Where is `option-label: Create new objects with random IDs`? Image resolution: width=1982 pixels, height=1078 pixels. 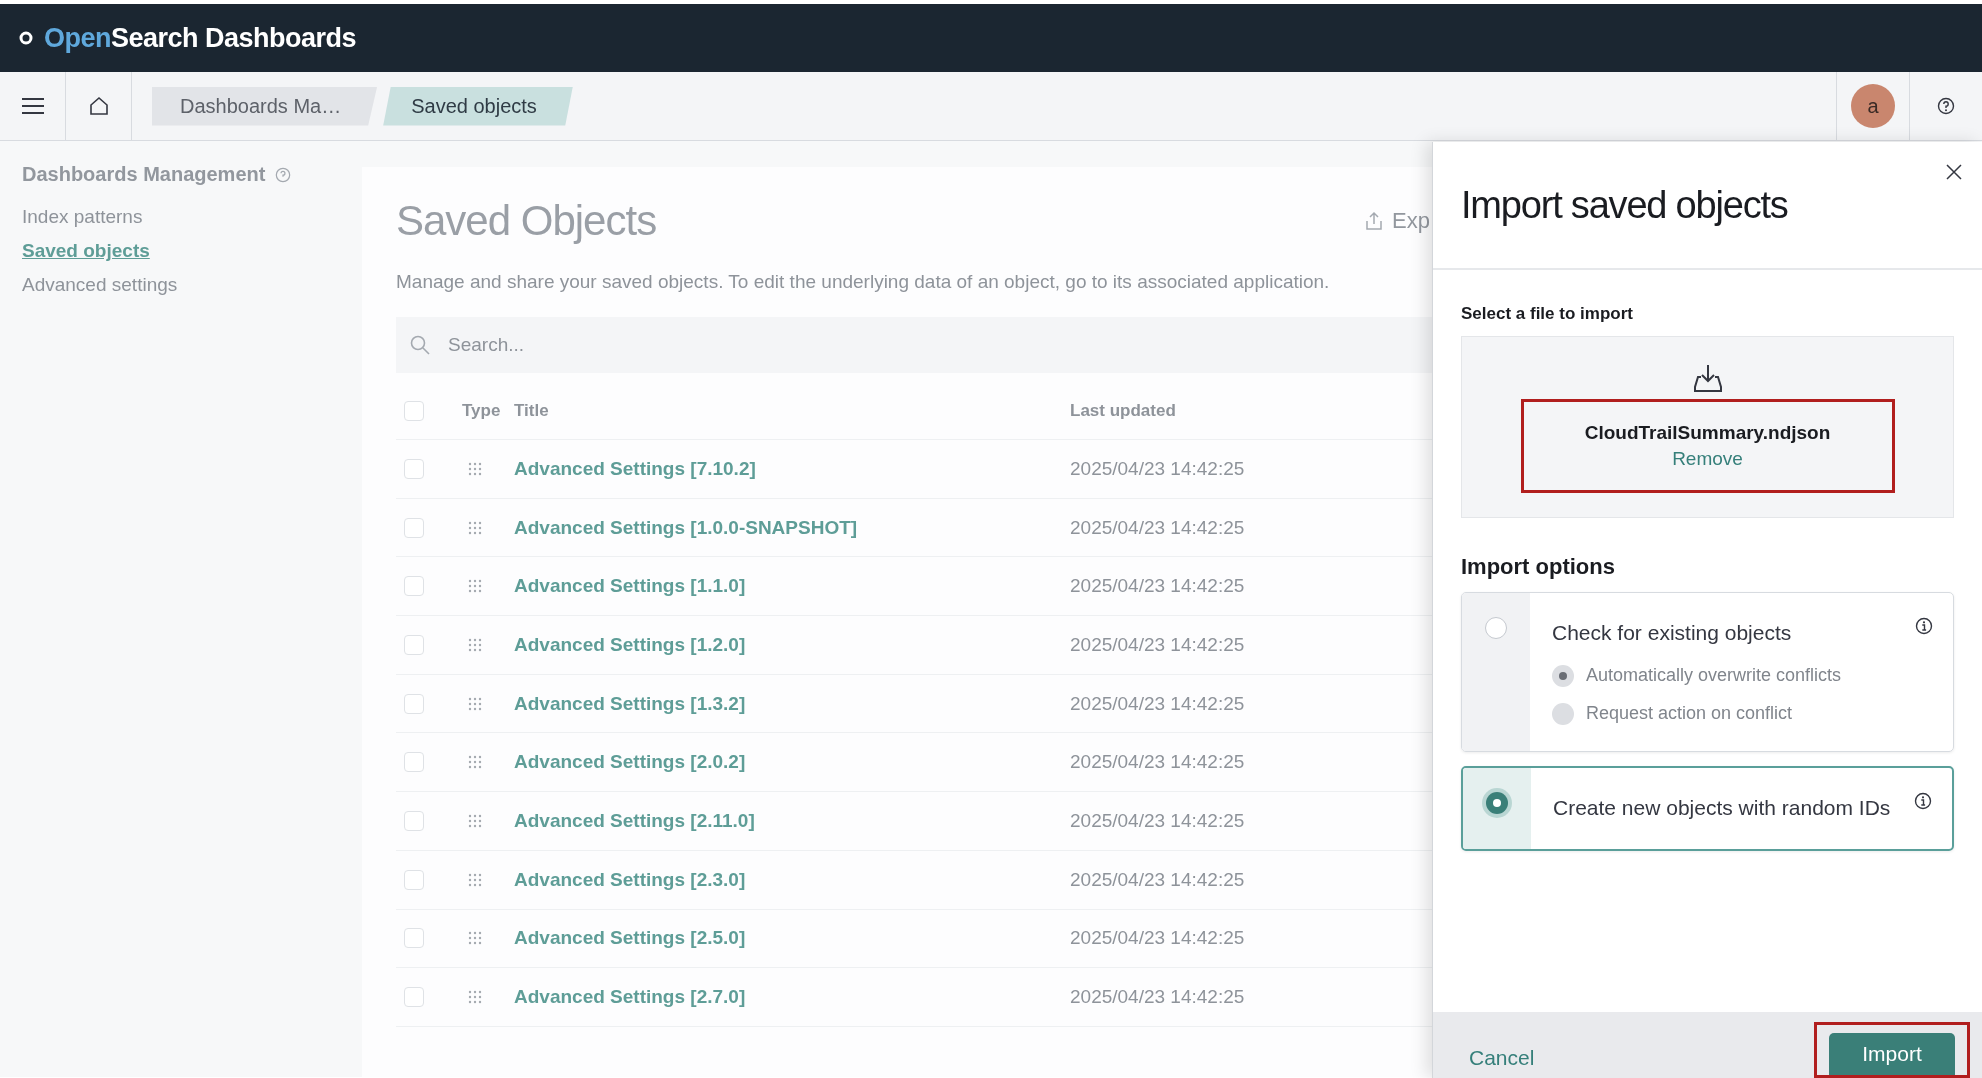
option-label: Create new objects with random IDs is located at coordinates (1722, 807).